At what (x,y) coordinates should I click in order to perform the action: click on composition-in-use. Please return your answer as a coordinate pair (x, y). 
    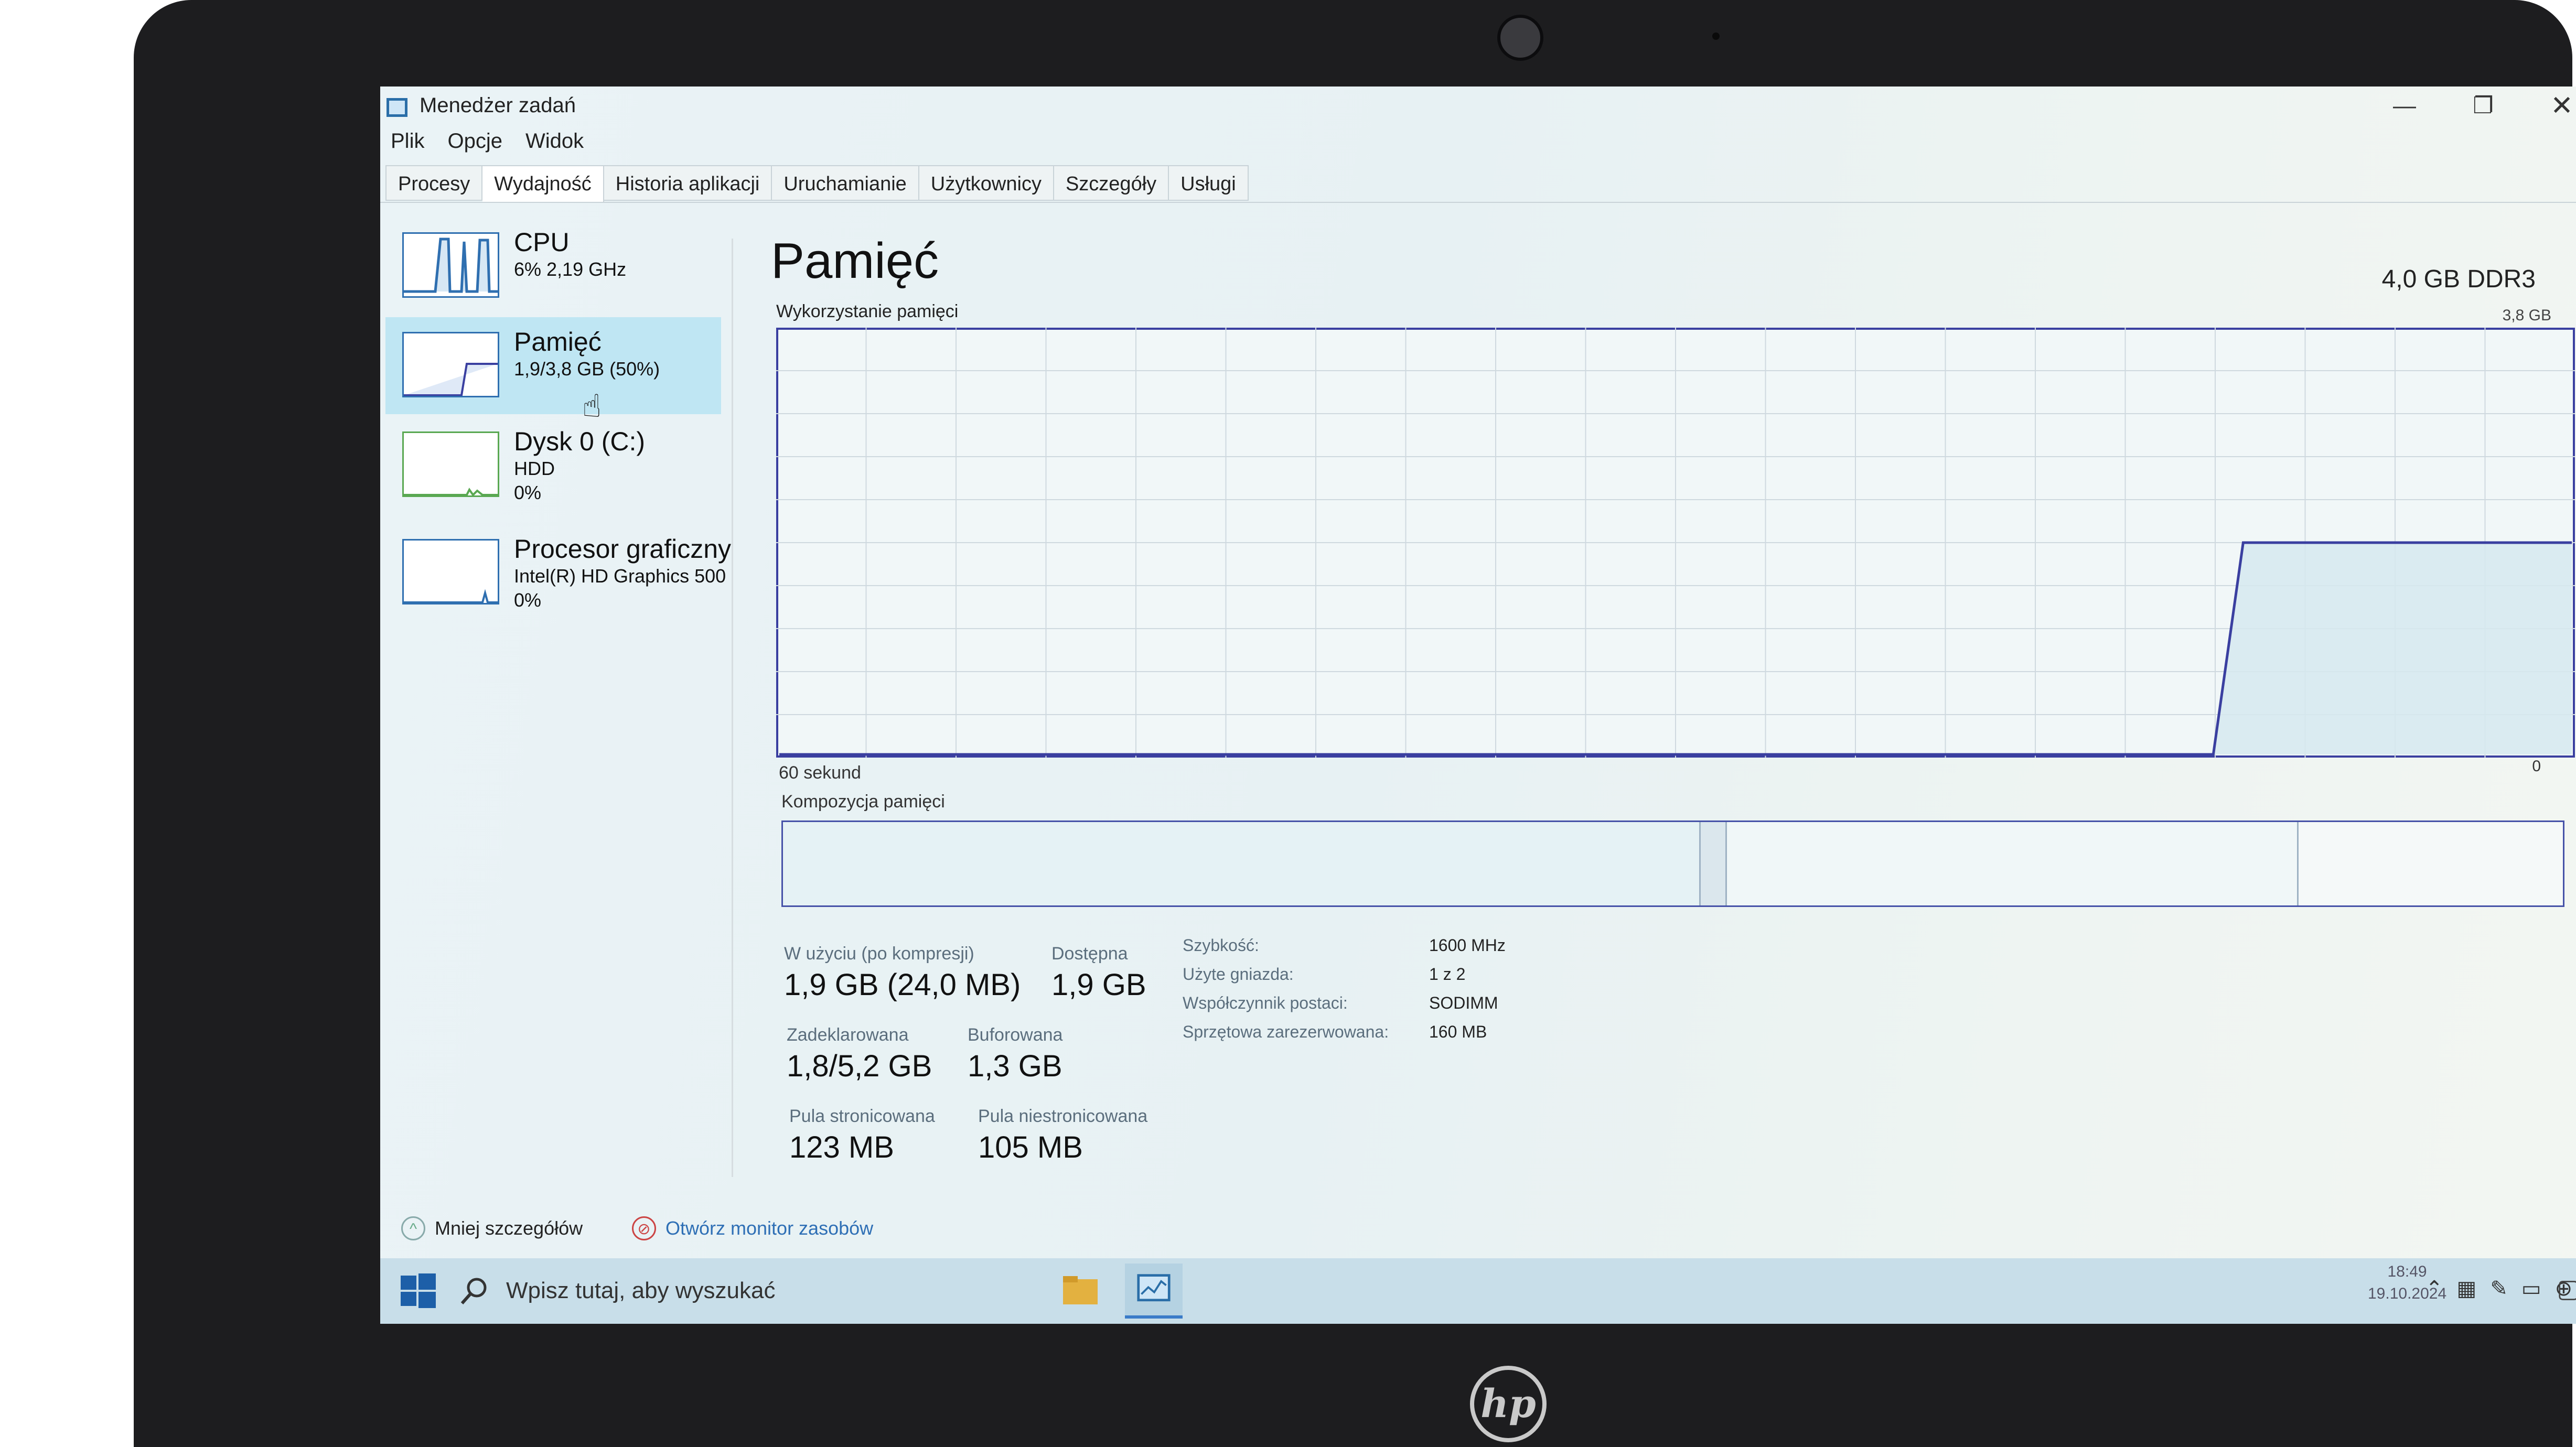
    Looking at the image, I should click on (1242, 863).